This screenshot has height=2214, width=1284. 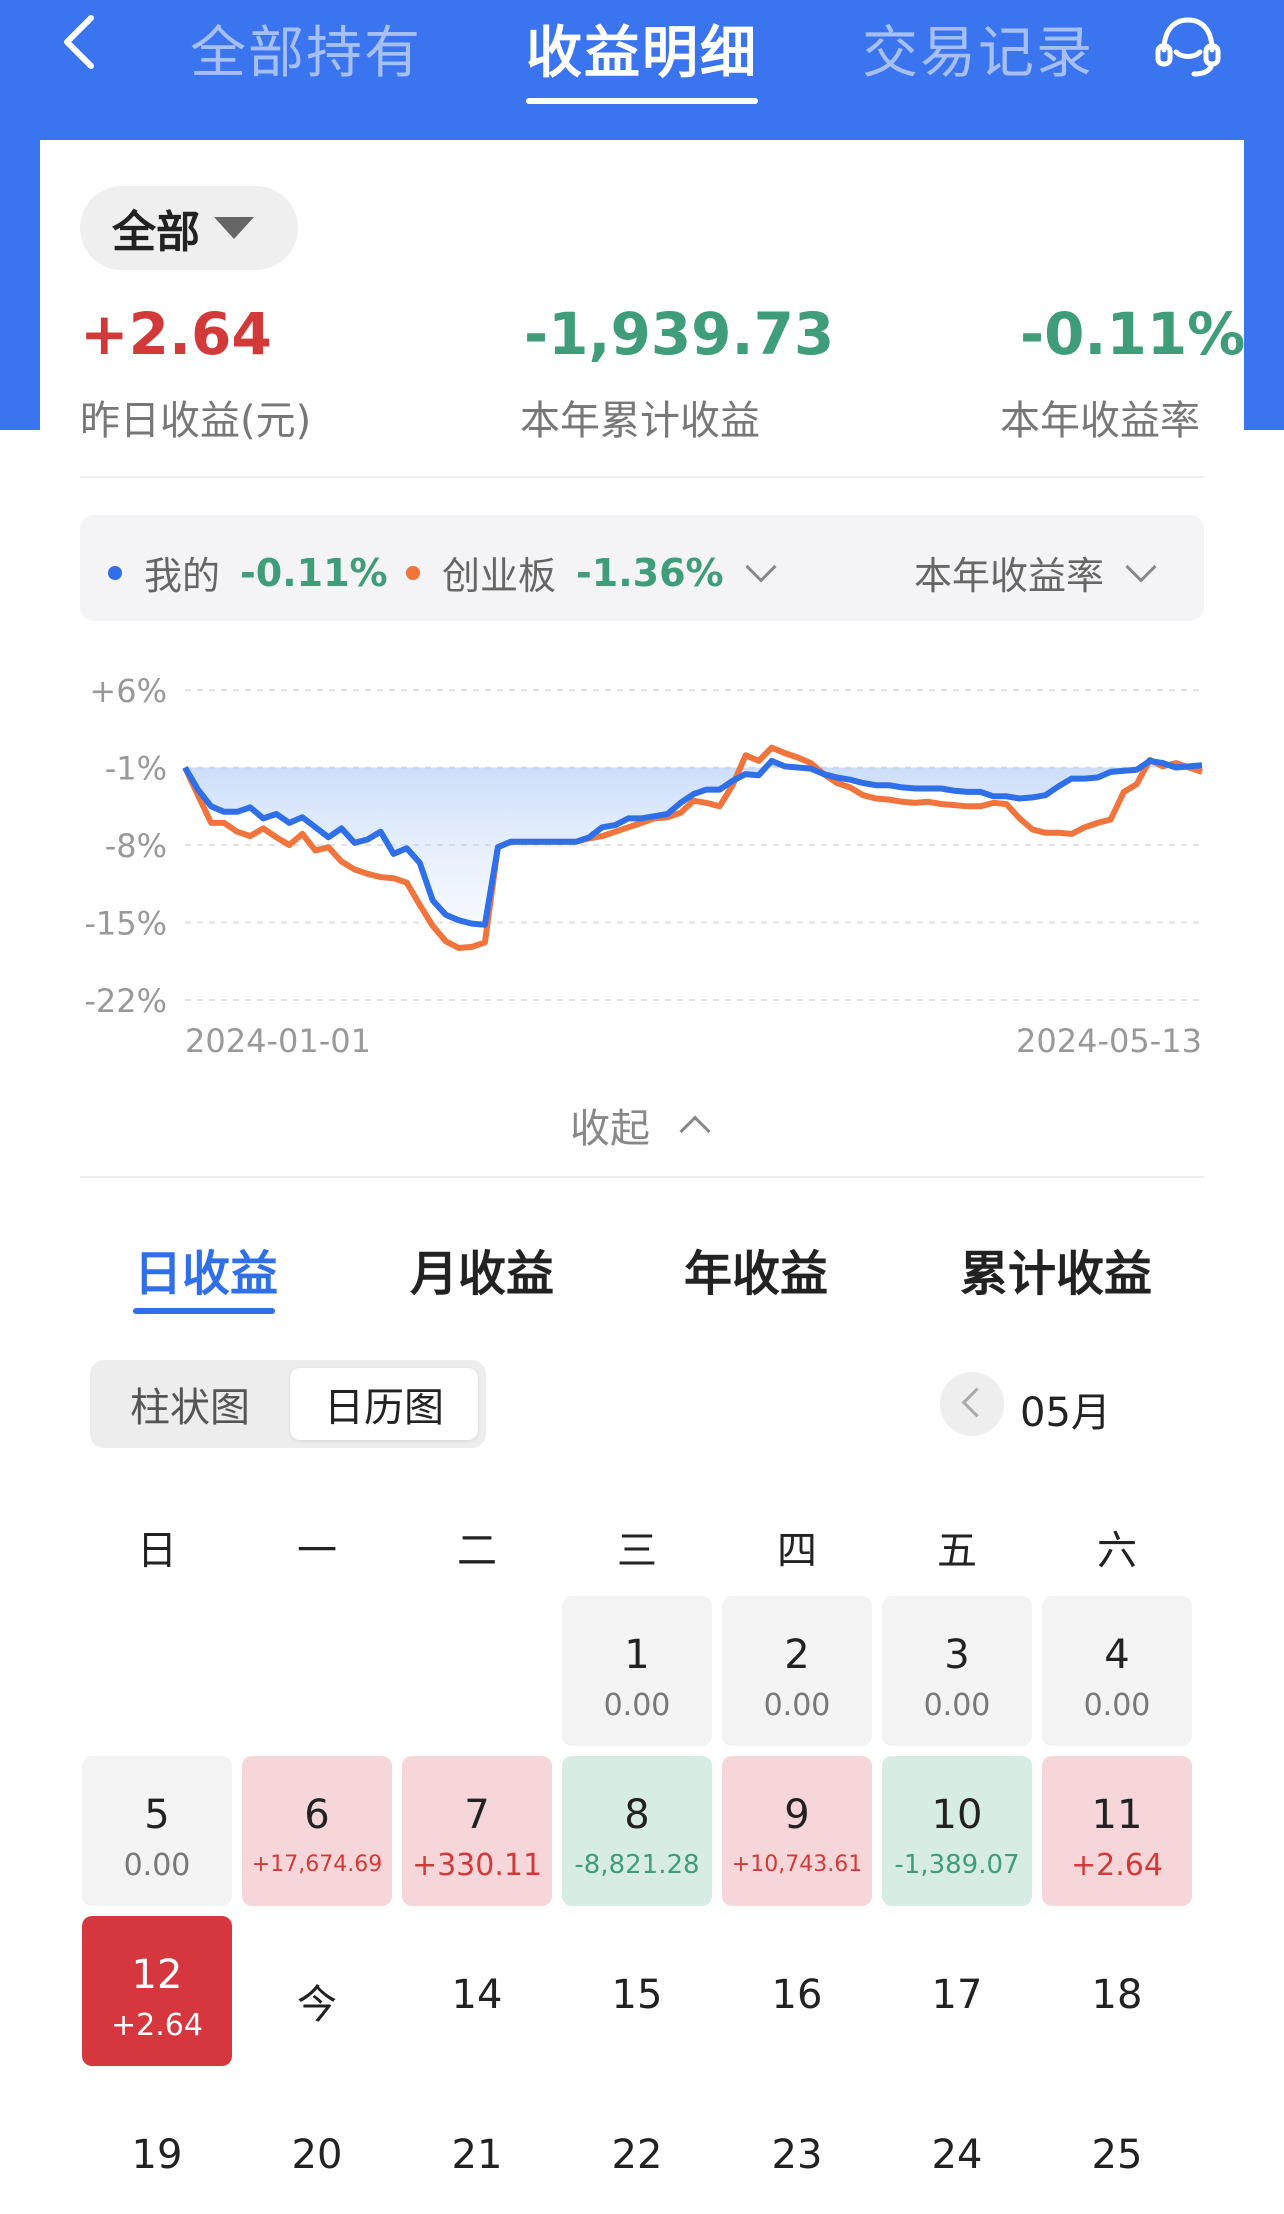 What do you see at coordinates (637, 2155) in the screenshot?
I see `day-number: 22` at bounding box center [637, 2155].